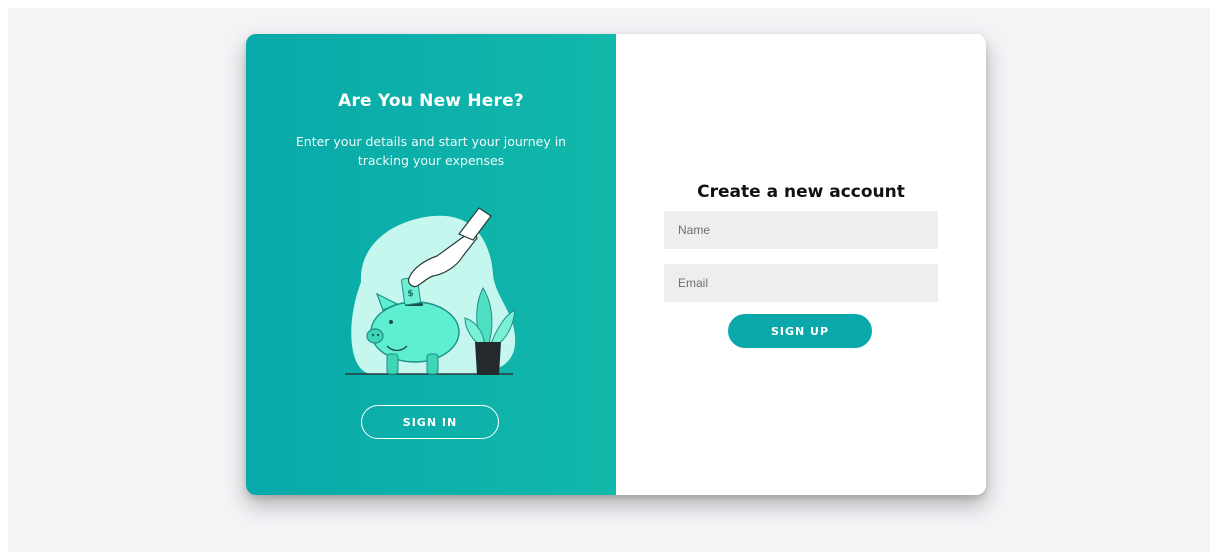 The height and width of the screenshot is (552, 1218). Describe the element at coordinates (488, 358) in the screenshot. I see `plant-pot` at that location.